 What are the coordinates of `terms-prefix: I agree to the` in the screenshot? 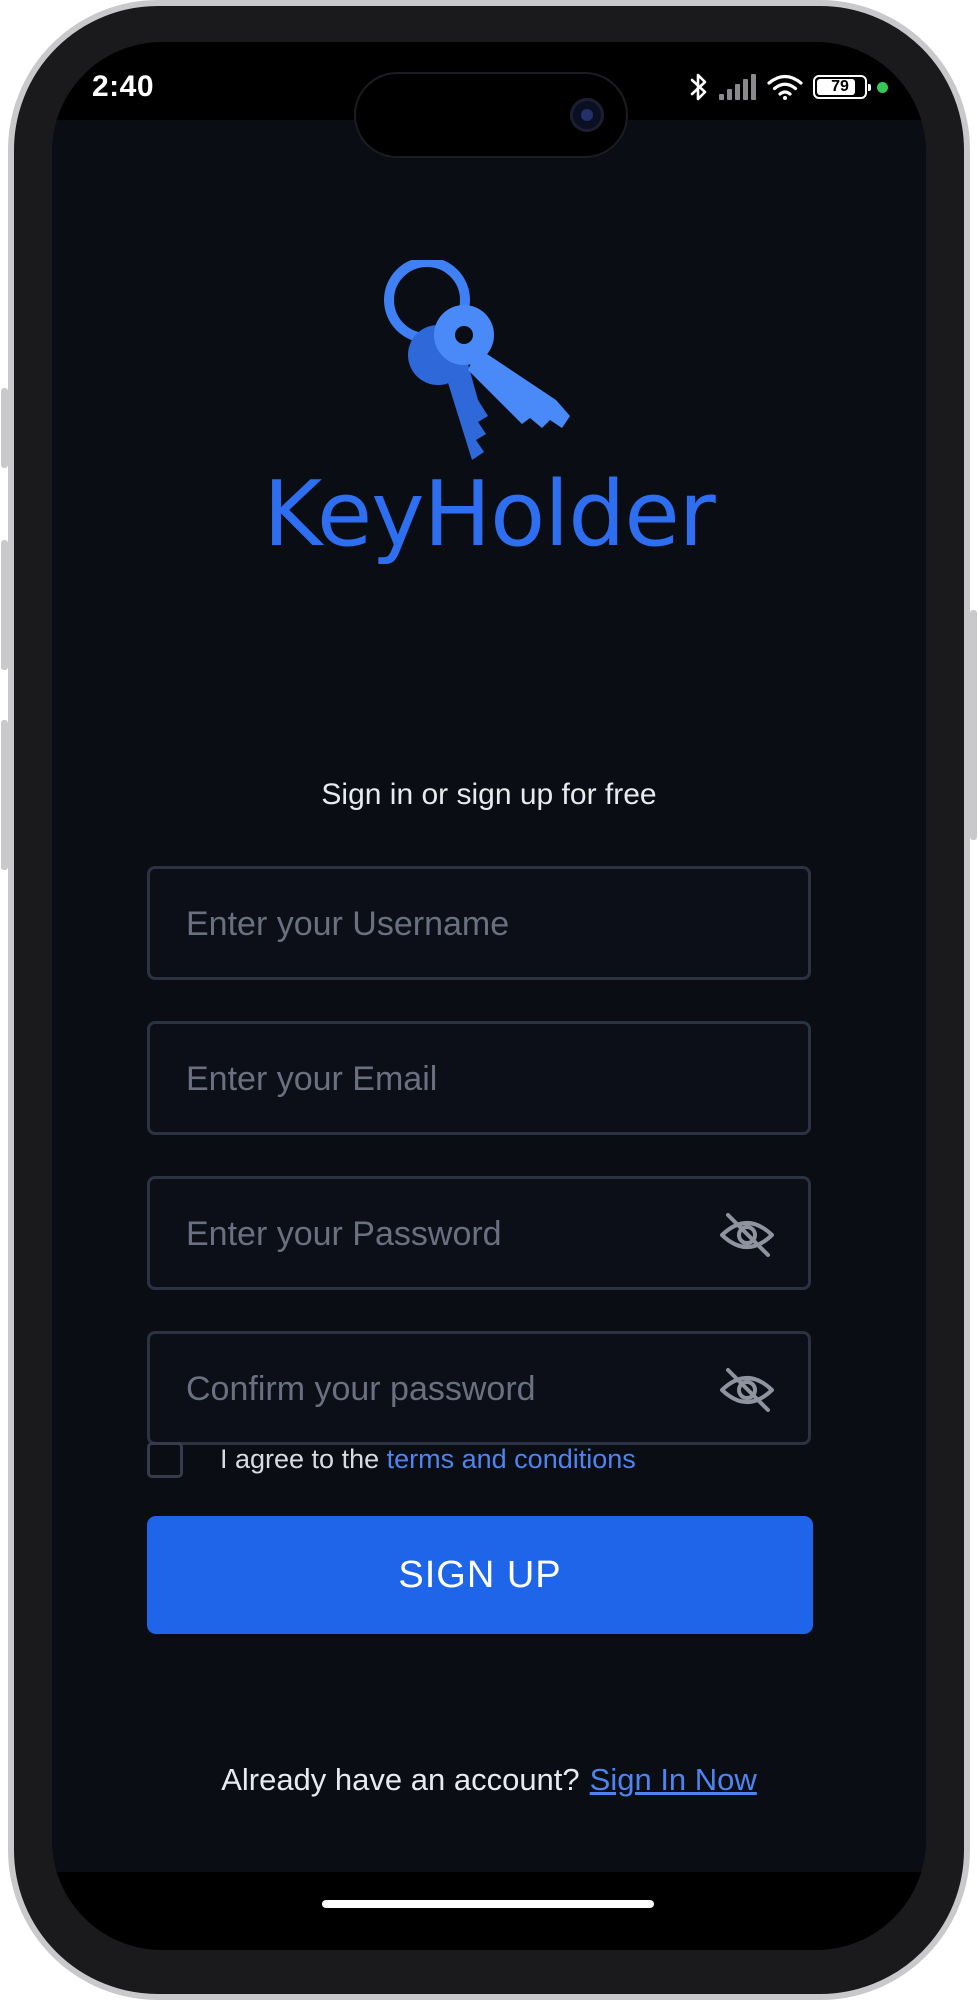 It's located at (303, 1459).